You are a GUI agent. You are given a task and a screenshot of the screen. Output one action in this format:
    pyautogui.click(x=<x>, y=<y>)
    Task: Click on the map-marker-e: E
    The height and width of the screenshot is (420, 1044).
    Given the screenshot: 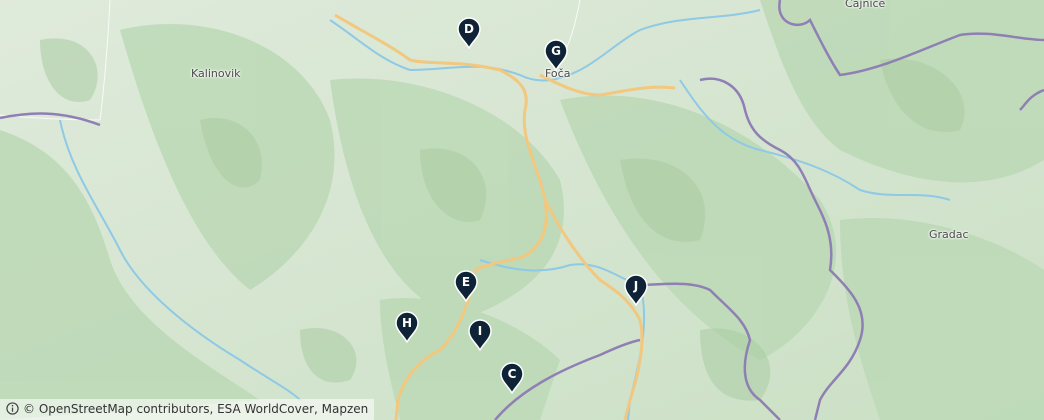 What is the action you would take?
    pyautogui.click(x=466, y=286)
    